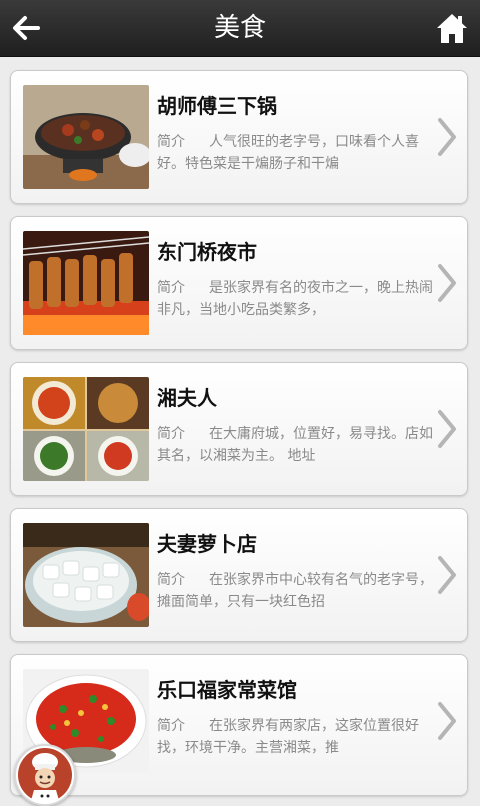 Image resolution: width=480 pixels, height=806 pixels. I want to click on item-description: 简介 人气很旺的老字号，口味看个人喜好。特色菜是干煸肠子和干煸, so click(297, 154).